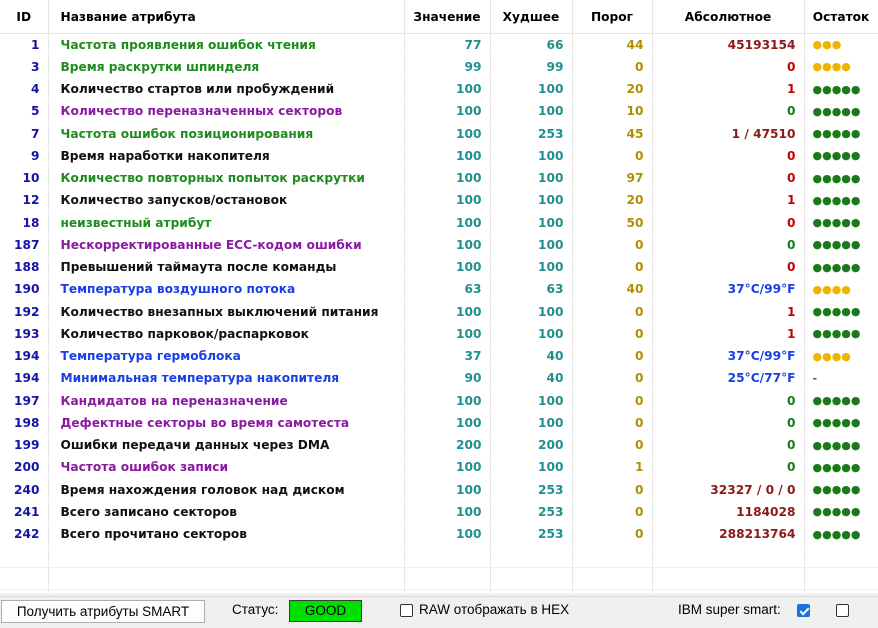 This screenshot has height=628, width=878. I want to click on attr-name: Всего прочитано секторов, so click(226, 534).